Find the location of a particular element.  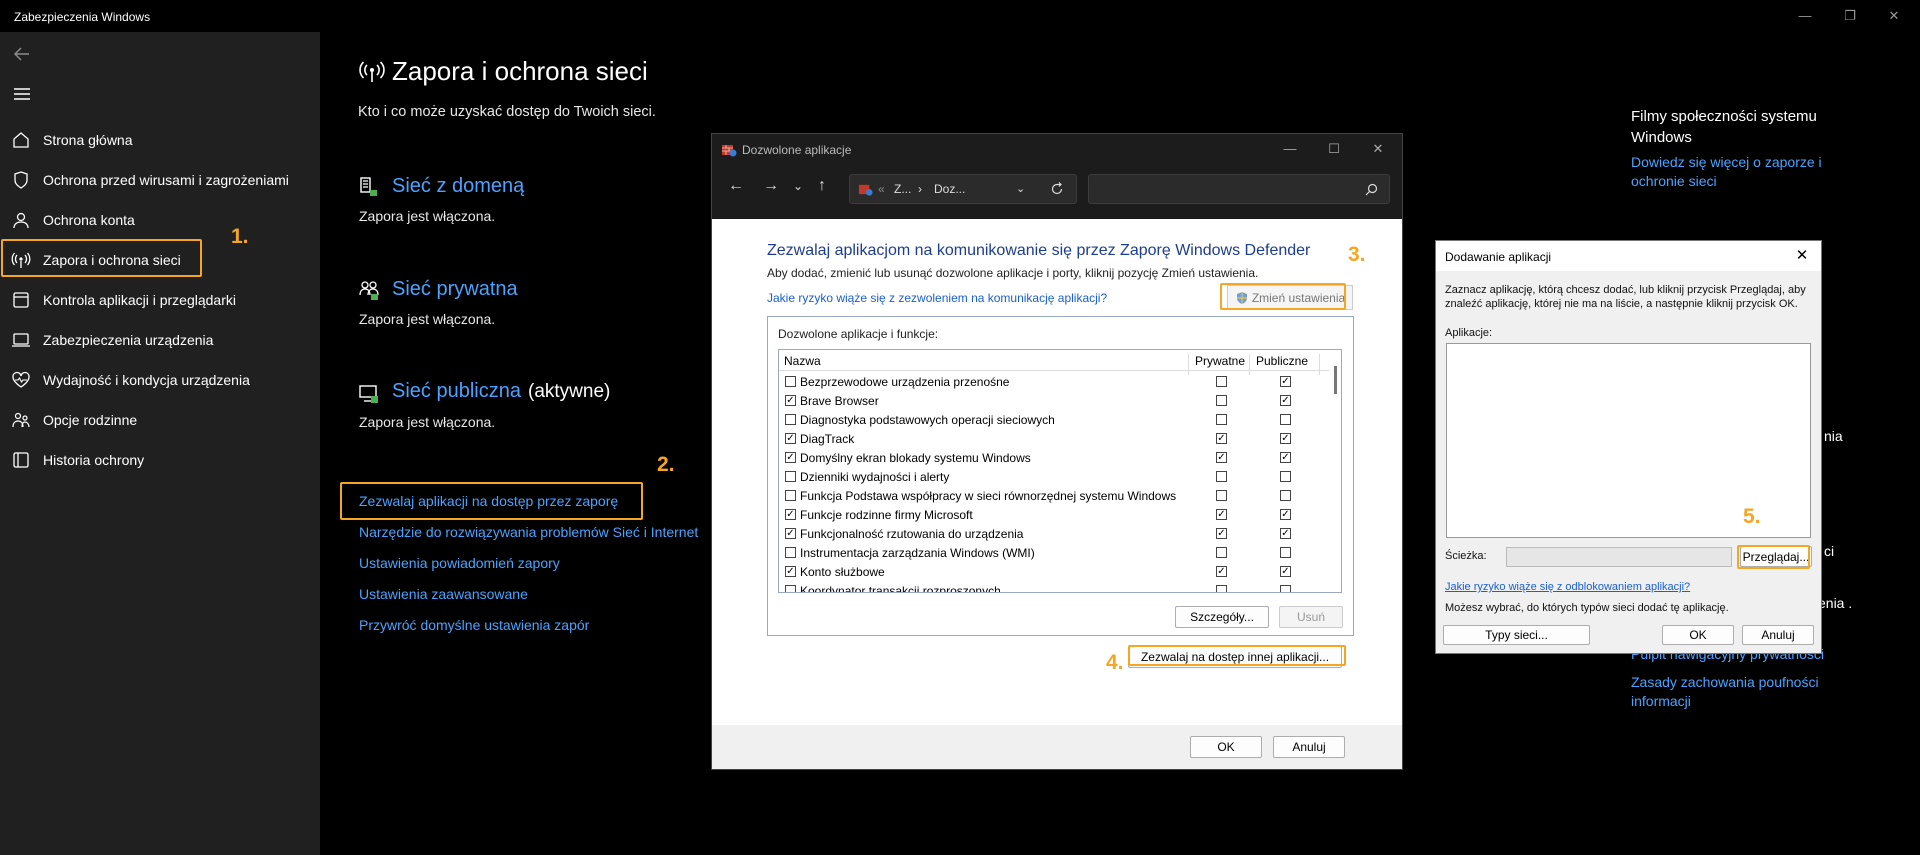

address-dropdown-icon: ⌄ is located at coordinates (1020, 188).